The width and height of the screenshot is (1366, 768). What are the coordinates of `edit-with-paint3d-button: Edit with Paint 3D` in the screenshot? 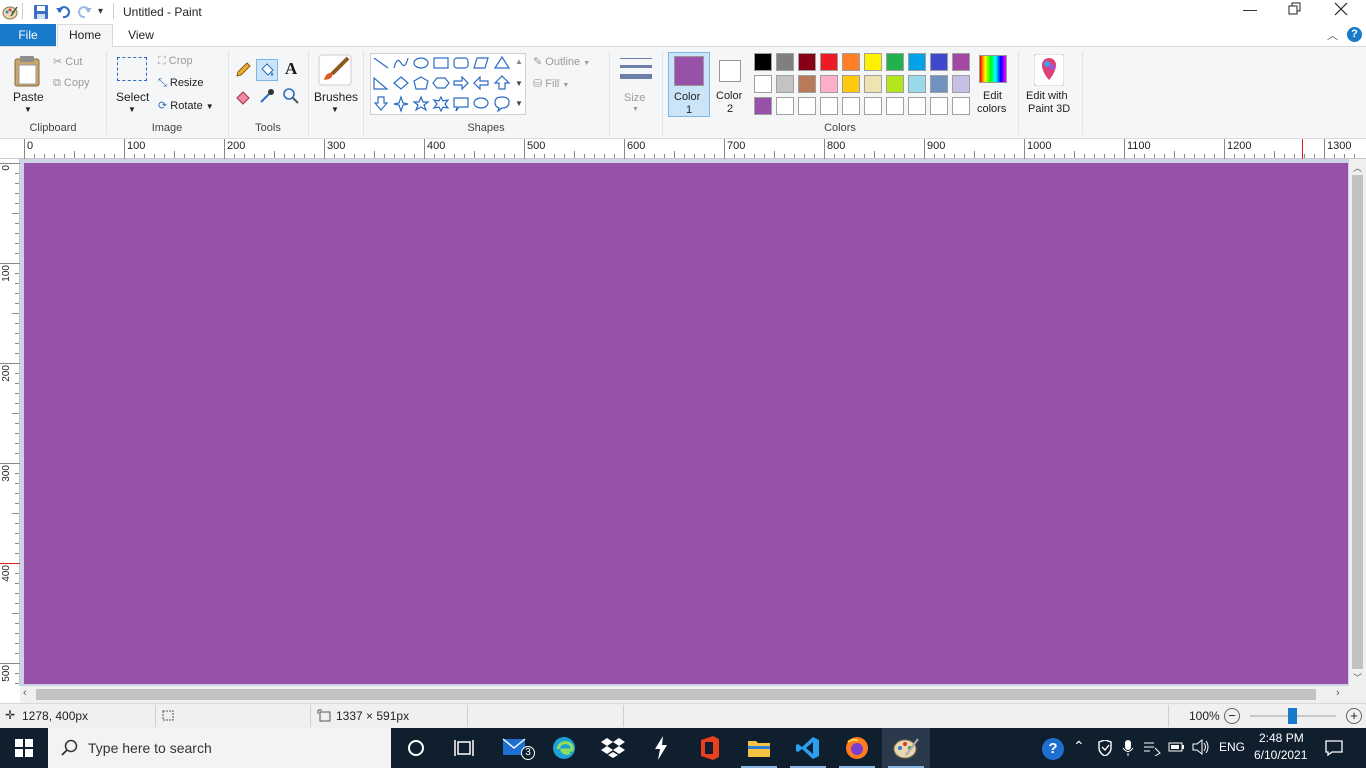 It's located at (1050, 84).